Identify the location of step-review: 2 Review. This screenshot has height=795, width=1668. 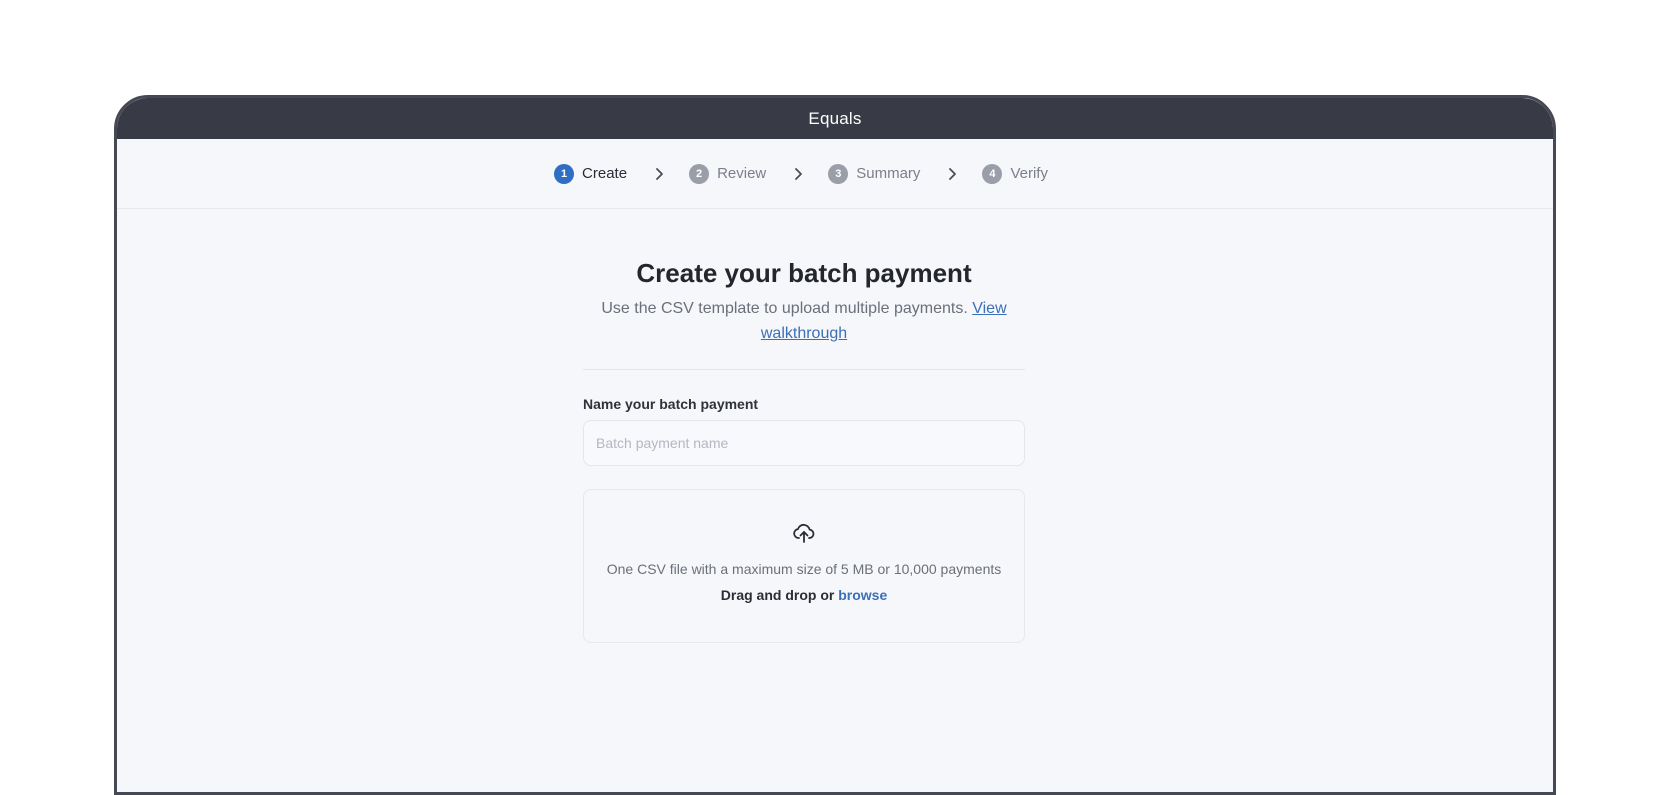
(728, 173).